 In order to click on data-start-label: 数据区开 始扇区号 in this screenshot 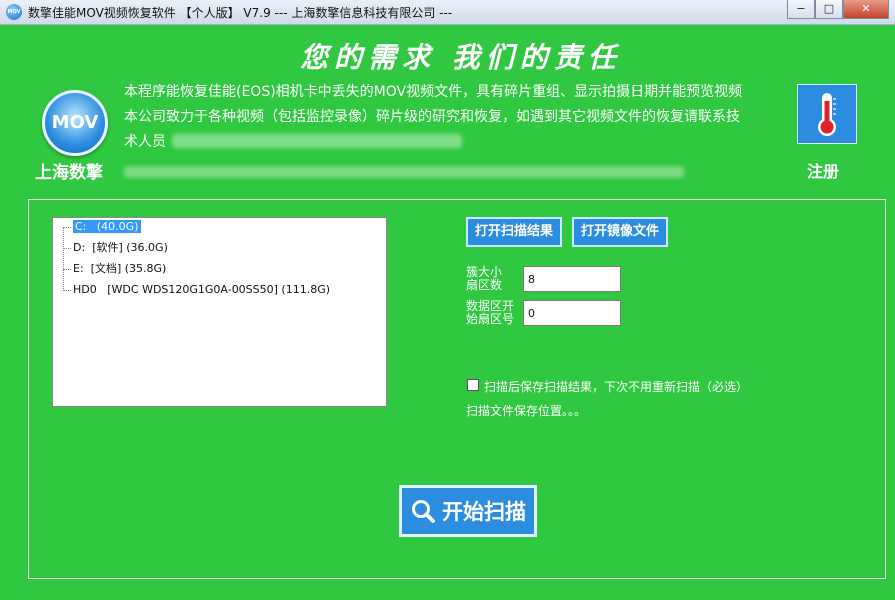, I will do `click(490, 313)`.